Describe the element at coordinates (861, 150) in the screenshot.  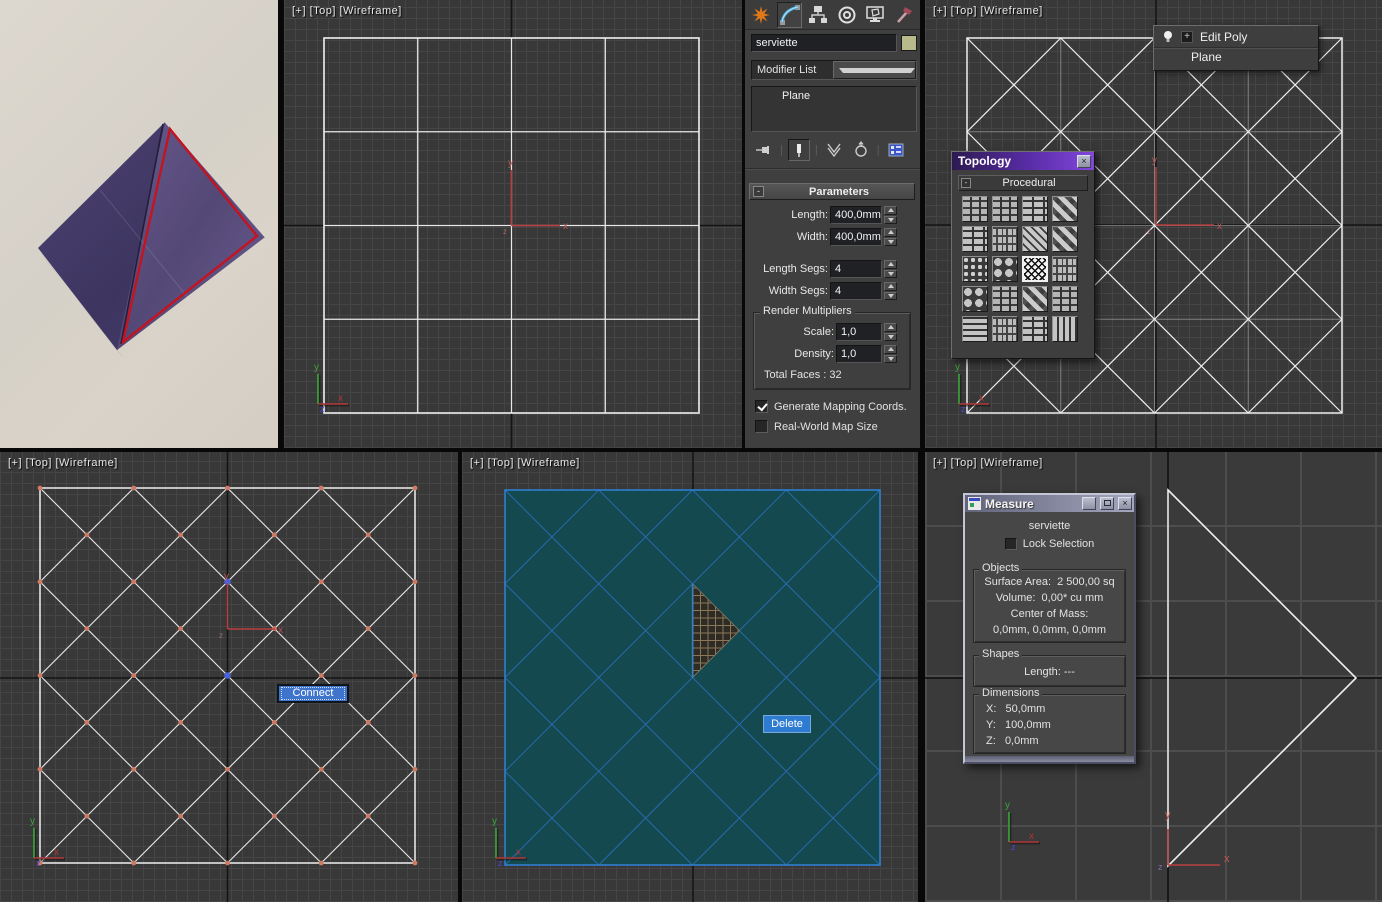
I see `make-unique-icon` at that location.